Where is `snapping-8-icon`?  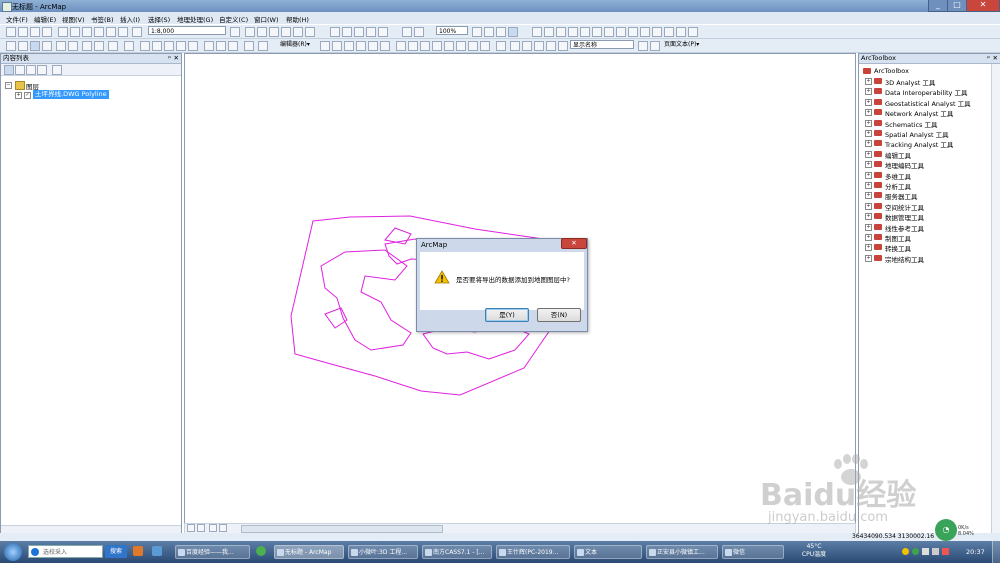
snapping-8-icon is located at coordinates (621, 32).